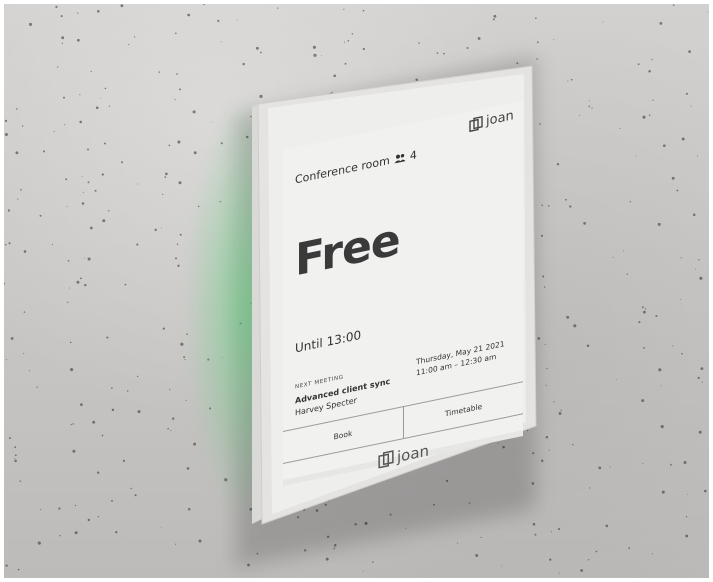  Describe the element at coordinates (413, 155) in the screenshot. I see `room-capacity: 4` at that location.